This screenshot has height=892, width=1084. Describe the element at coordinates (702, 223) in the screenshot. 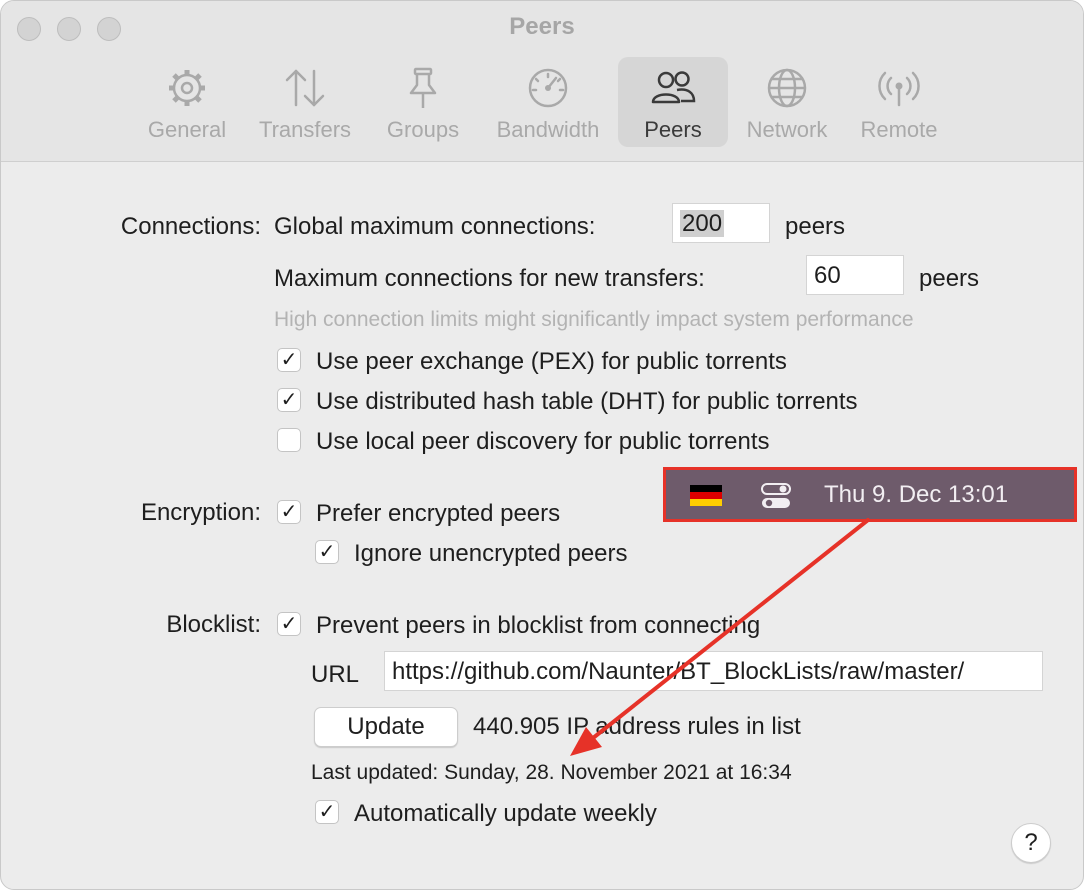

I see `global-max-connections-value: 200` at that location.